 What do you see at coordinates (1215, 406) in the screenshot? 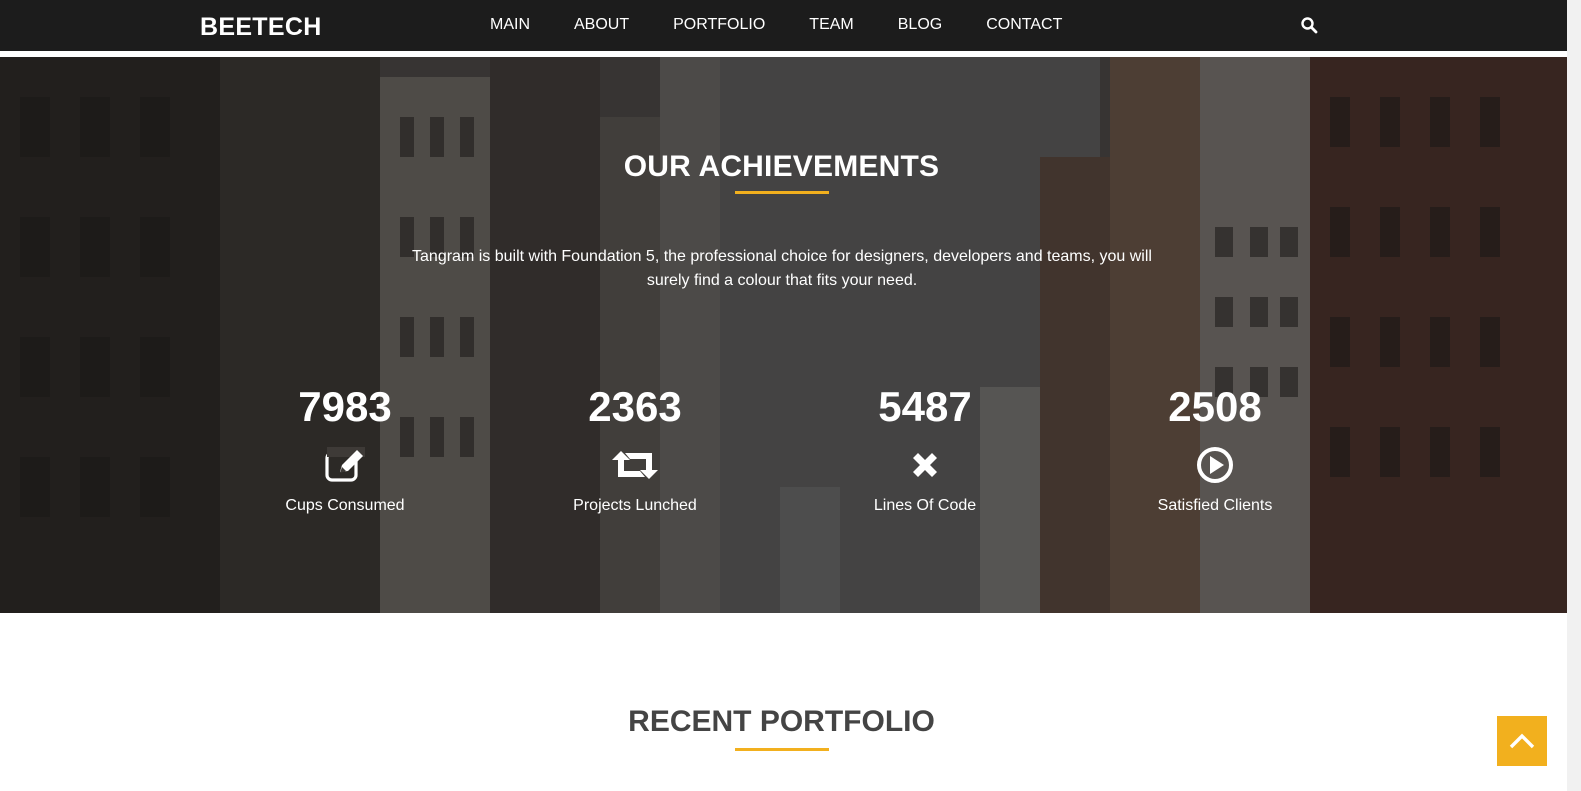
I see `stat-number: 2508` at bounding box center [1215, 406].